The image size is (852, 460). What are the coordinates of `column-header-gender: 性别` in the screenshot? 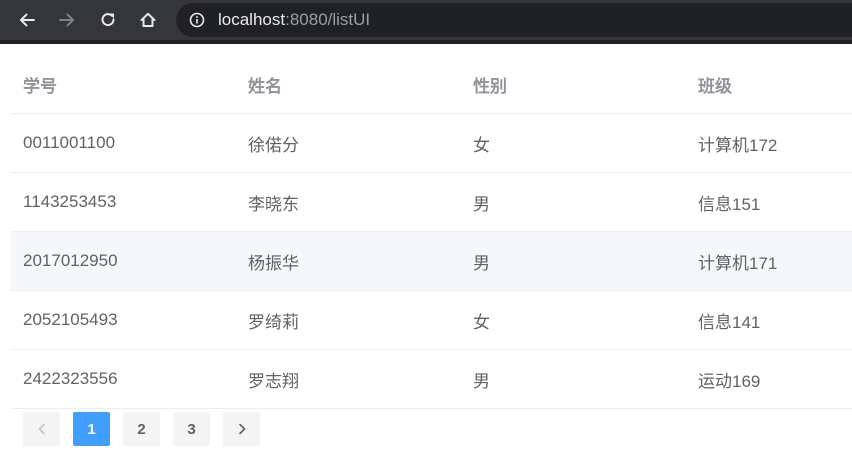 It's located at (572, 84).